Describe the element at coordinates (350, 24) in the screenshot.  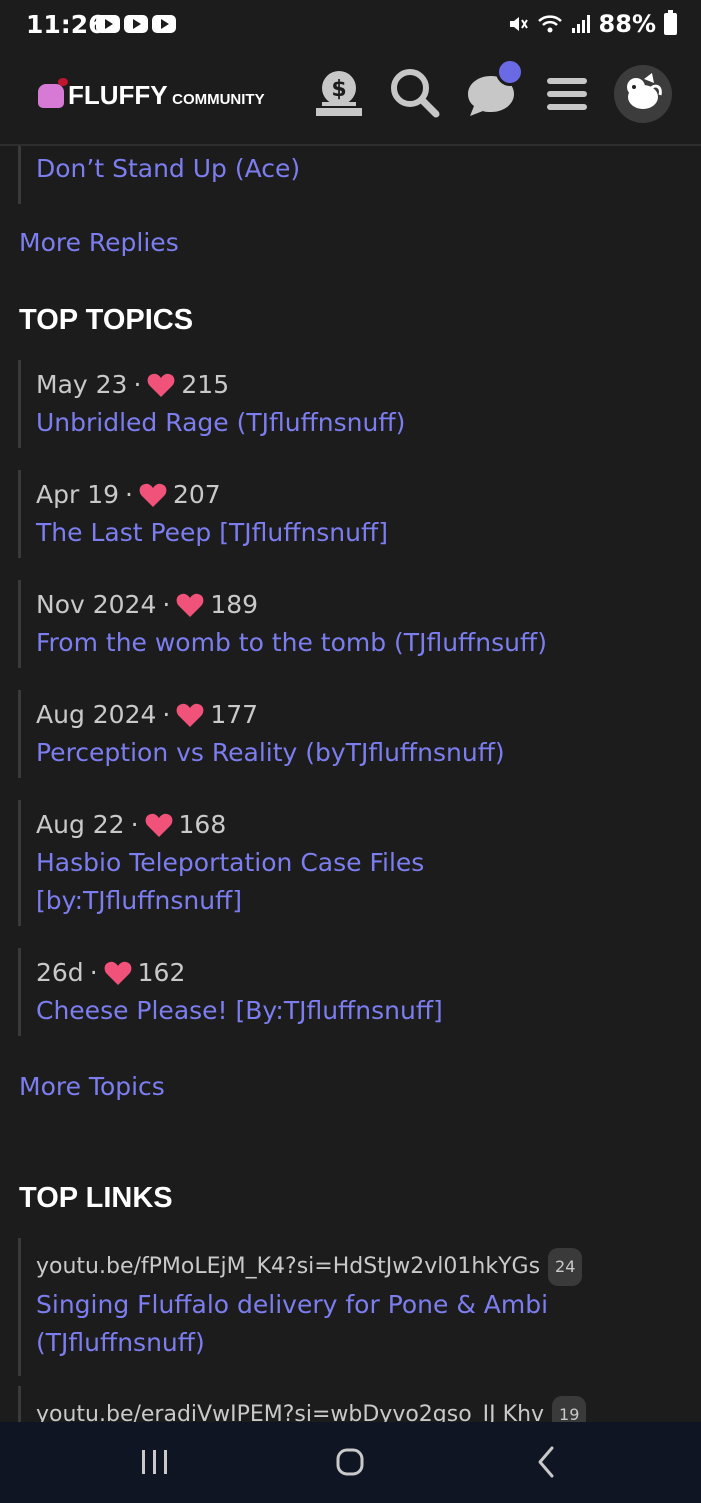
I see `status-bar: 11:26 88%` at that location.